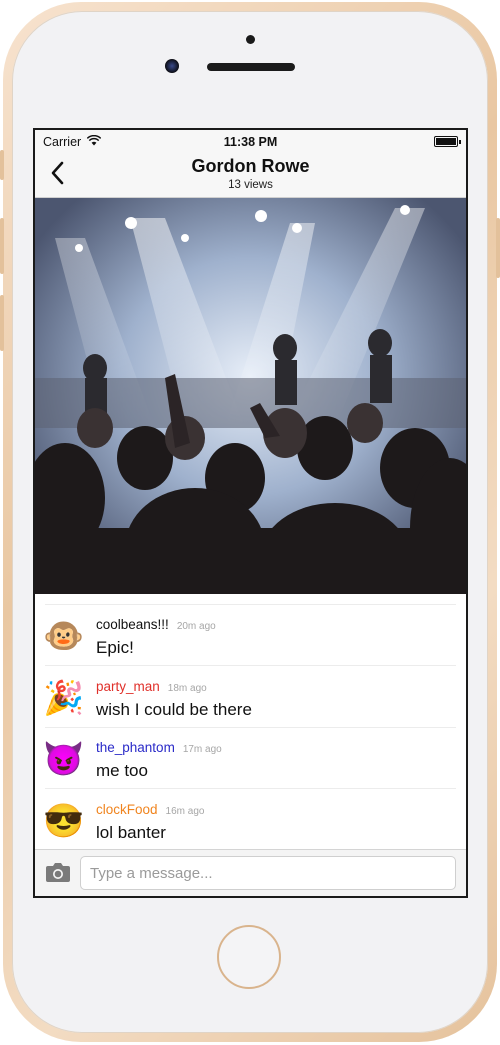 The width and height of the screenshot is (500, 1045). I want to click on nav-bar: Gordon Rowe 13 views, so click(250, 175).